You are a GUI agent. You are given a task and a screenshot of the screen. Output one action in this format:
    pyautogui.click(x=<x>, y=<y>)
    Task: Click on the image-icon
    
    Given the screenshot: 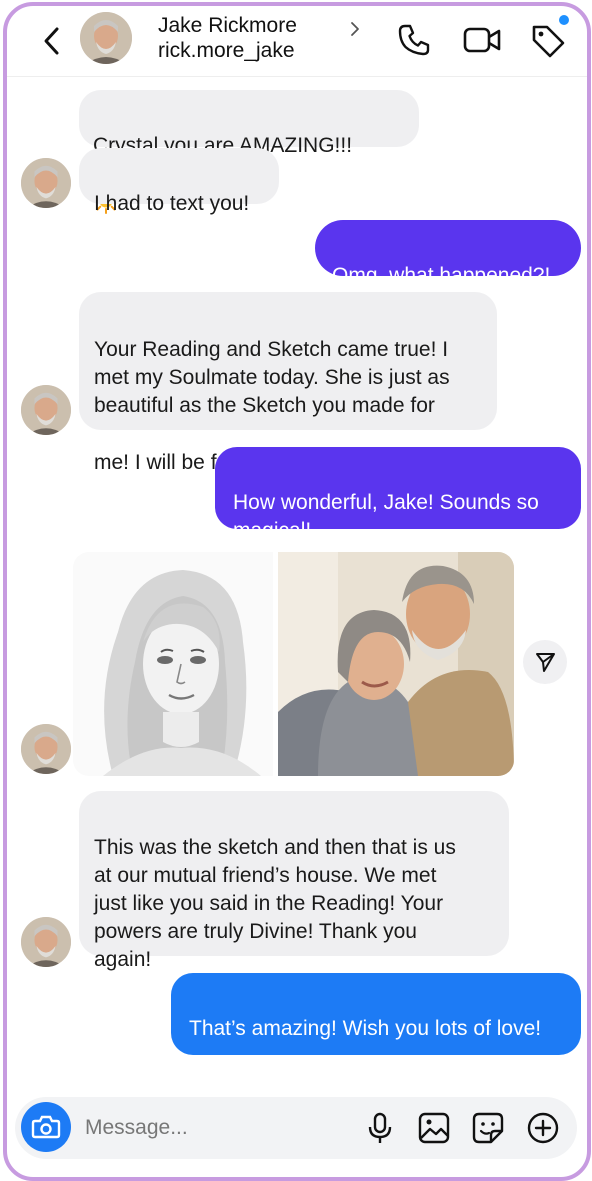 What is the action you would take?
    pyautogui.click(x=434, y=1128)
    